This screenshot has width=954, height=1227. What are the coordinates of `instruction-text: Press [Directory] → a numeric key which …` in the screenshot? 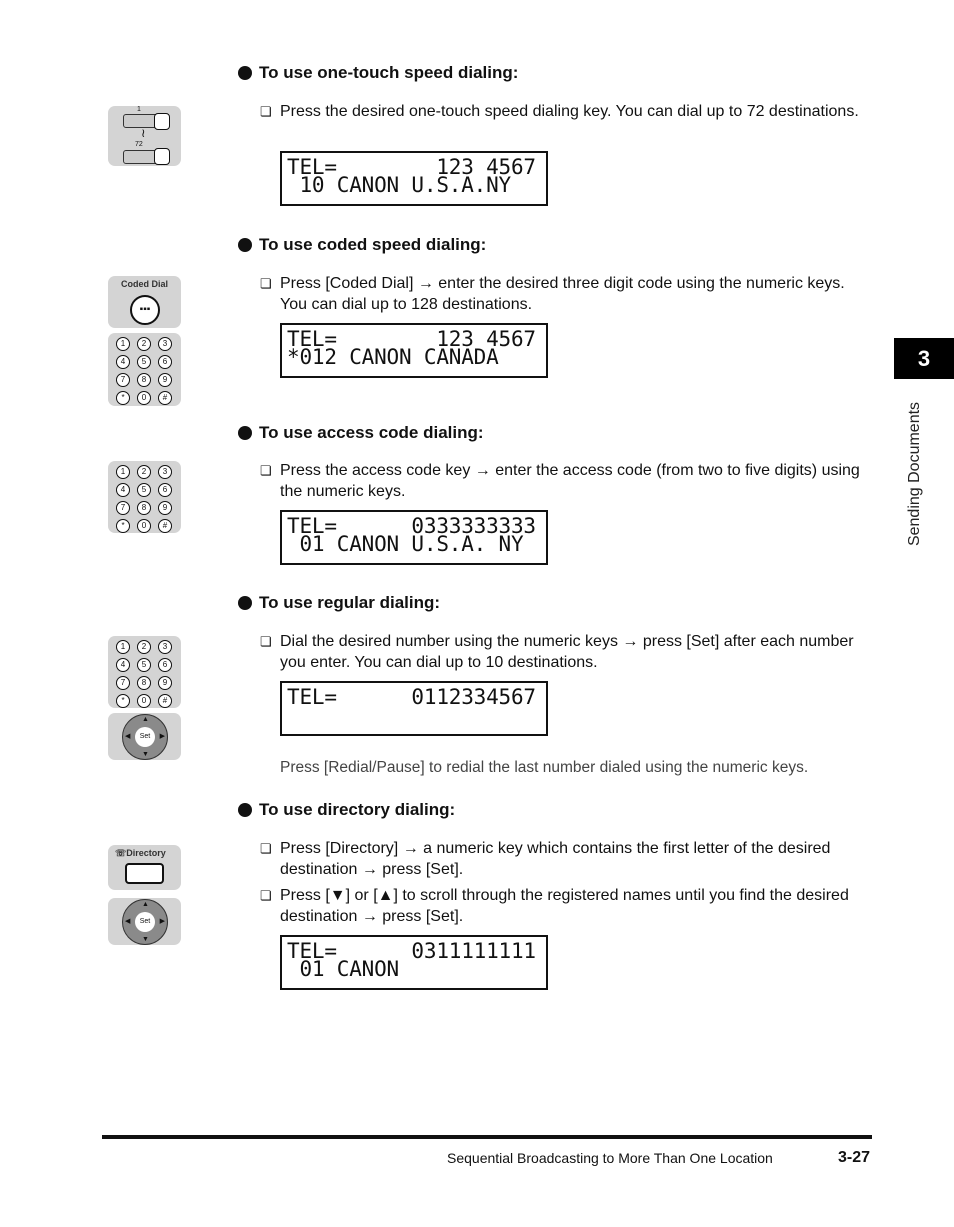 It's located at (555, 859).